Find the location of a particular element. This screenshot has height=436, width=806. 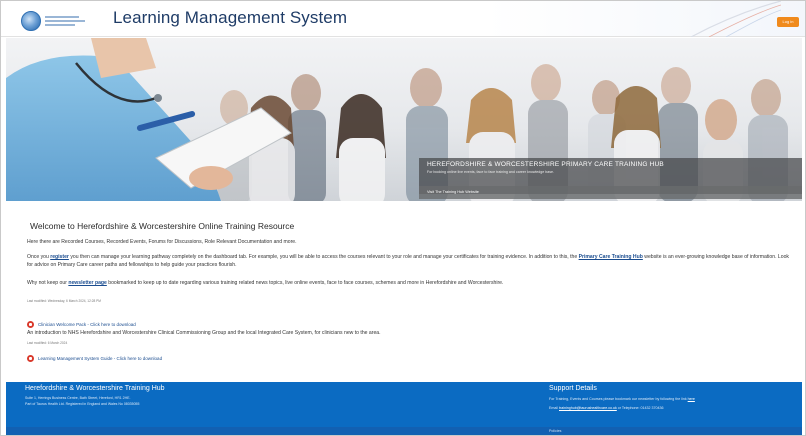

logo-emblem-icon is located at coordinates (31, 21).